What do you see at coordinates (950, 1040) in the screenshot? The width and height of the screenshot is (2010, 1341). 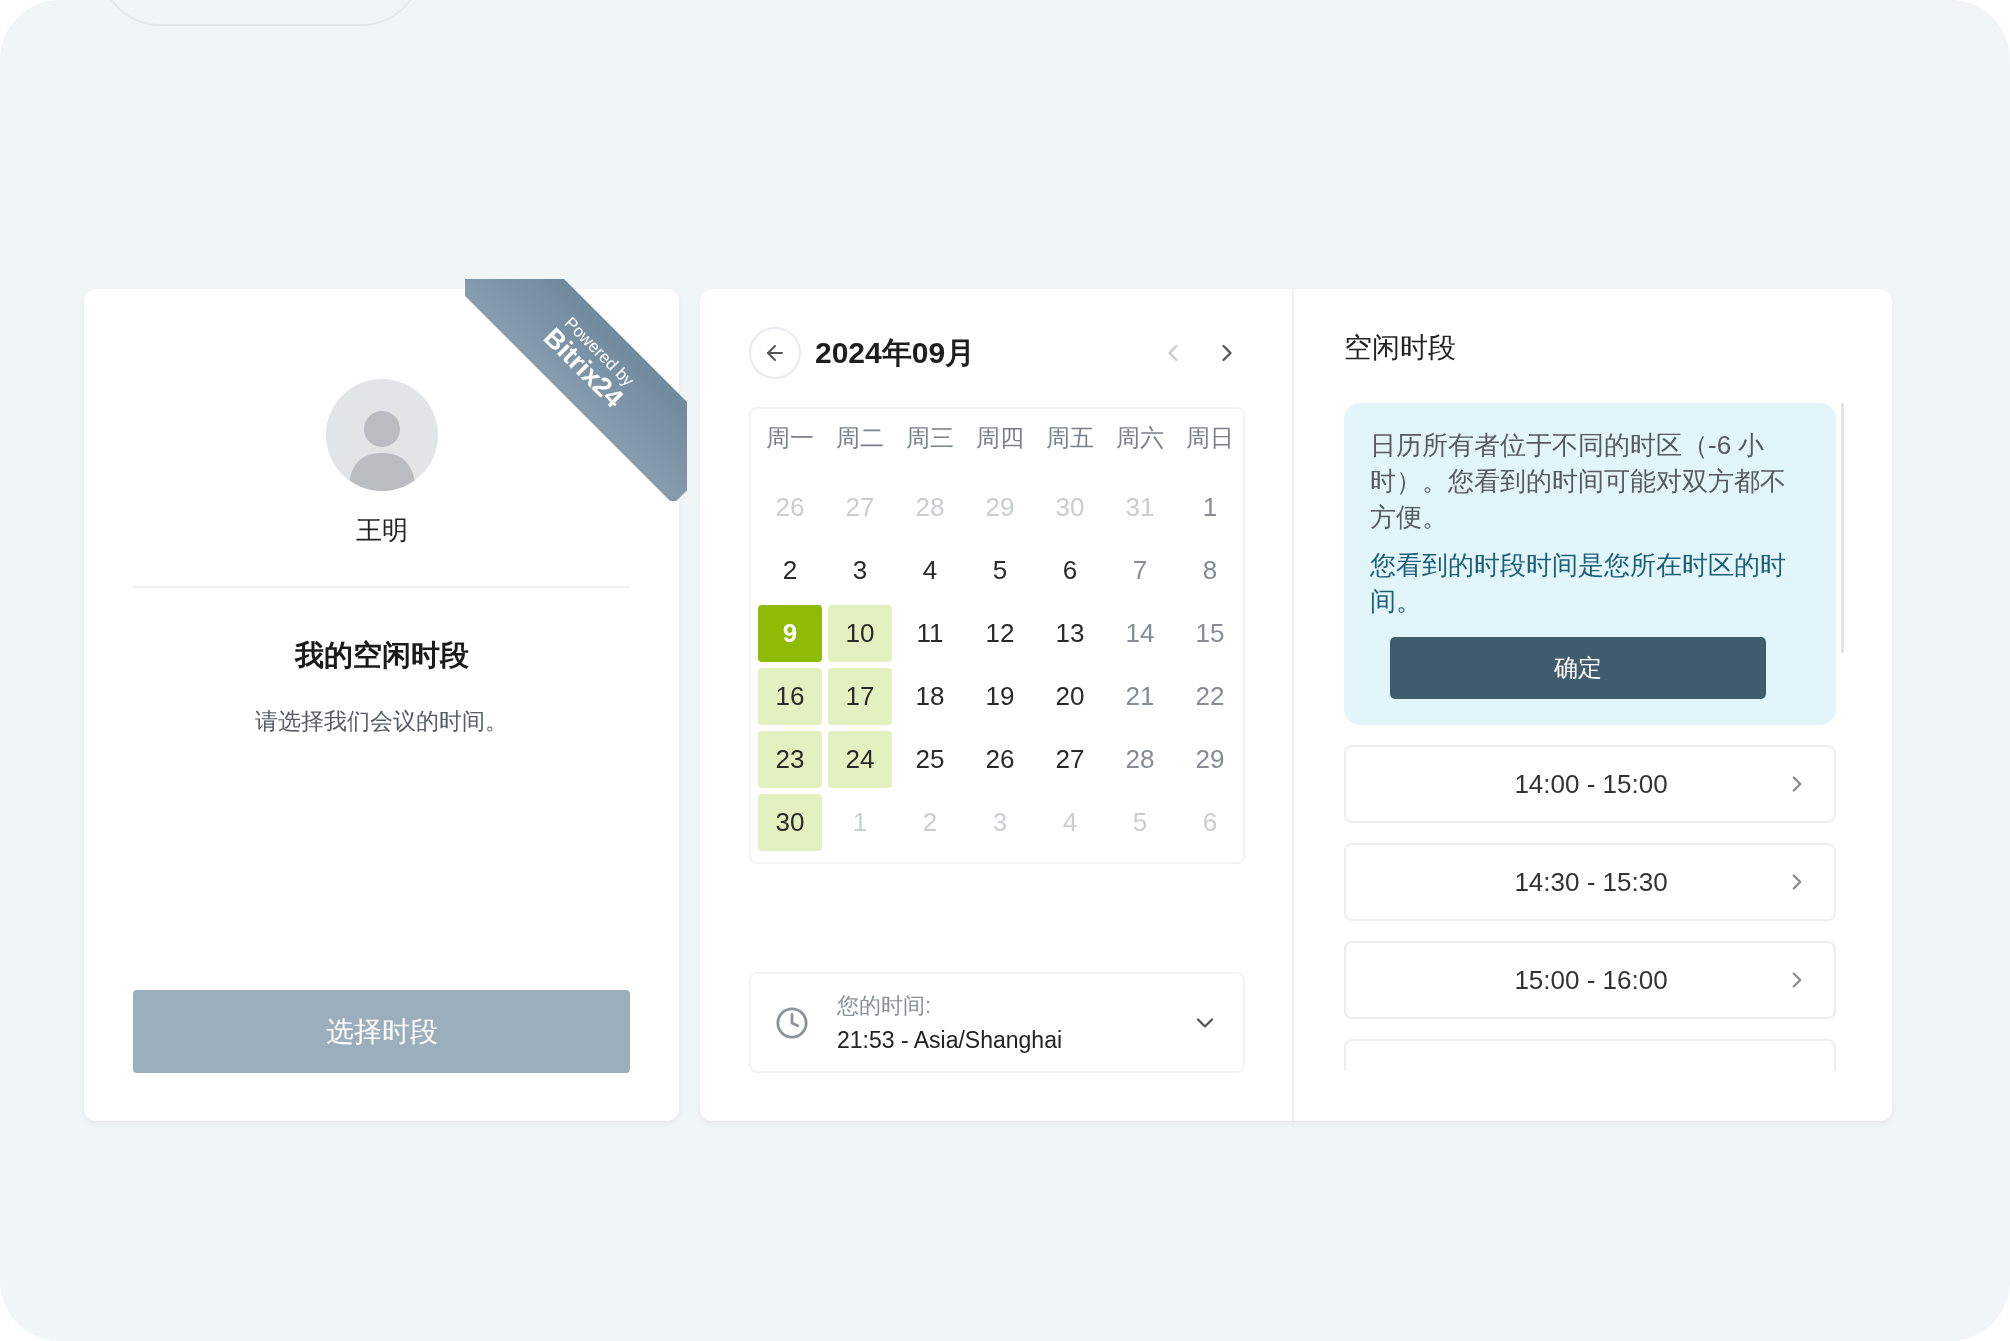 I see `timezone-value: 21:53 - Asia/Shanghai` at bounding box center [950, 1040].